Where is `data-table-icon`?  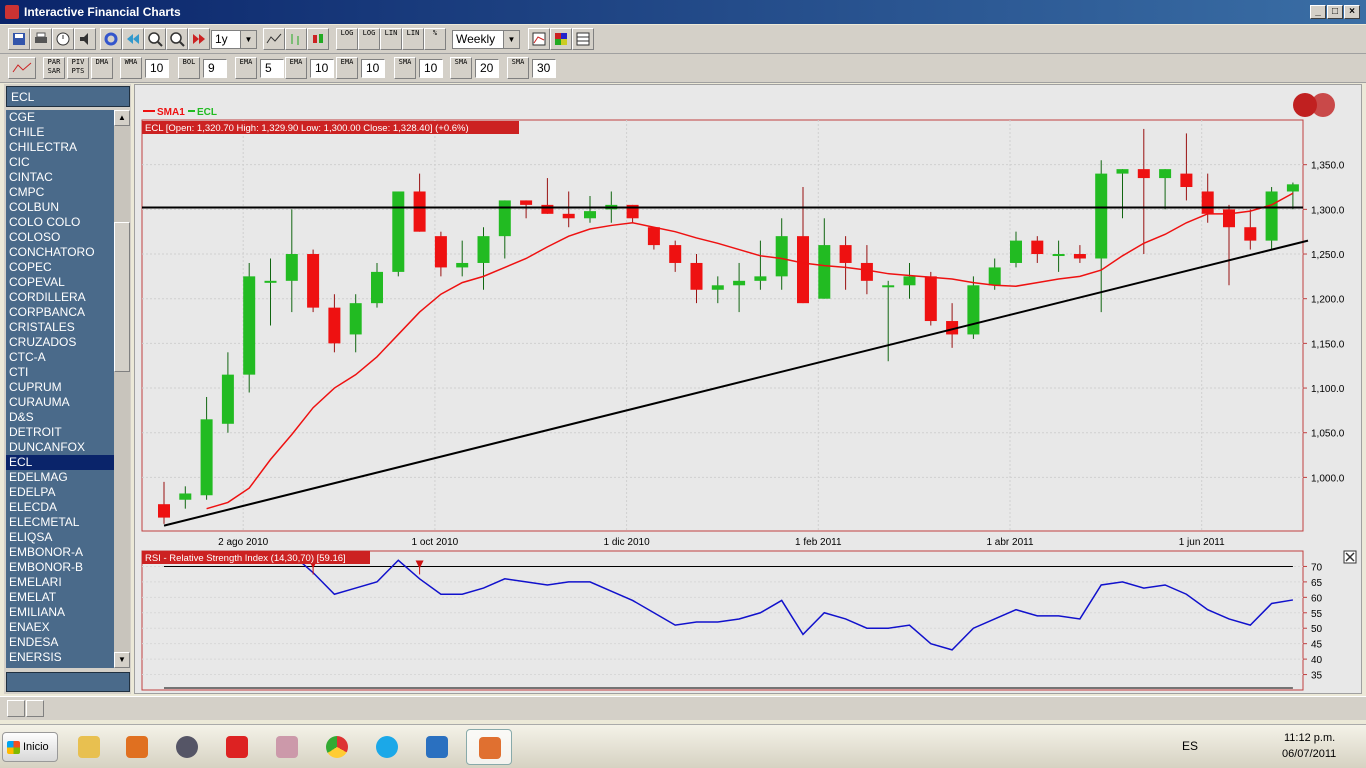 data-table-icon is located at coordinates (583, 39).